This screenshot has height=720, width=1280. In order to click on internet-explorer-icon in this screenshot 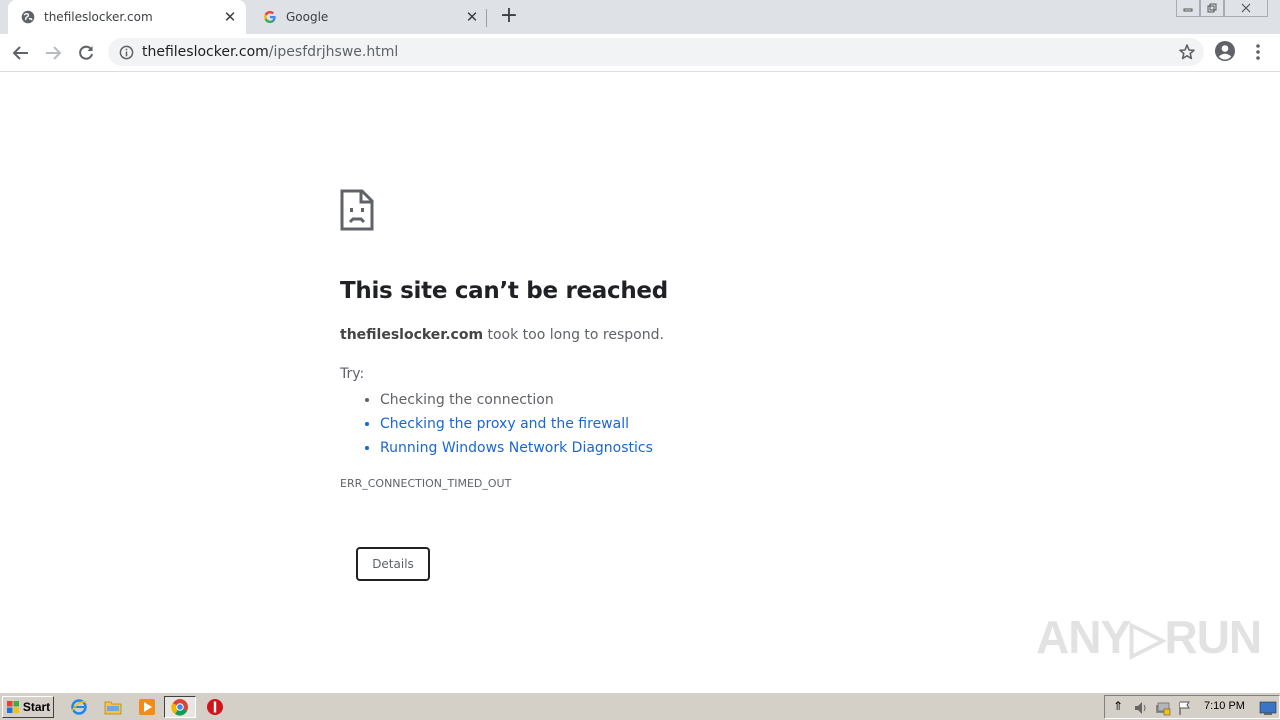, I will do `click(79, 707)`.